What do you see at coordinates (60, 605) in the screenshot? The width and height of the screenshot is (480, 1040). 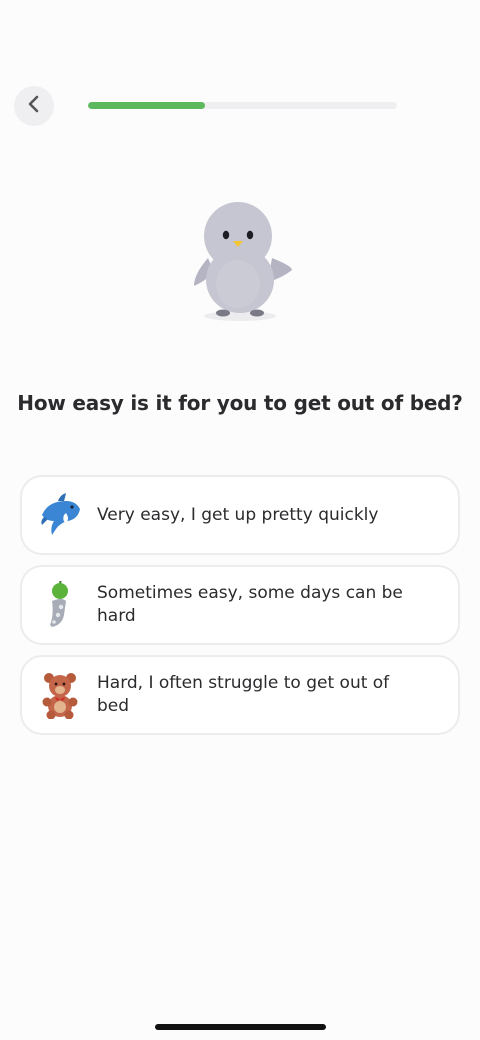 I see `snail-icon` at bounding box center [60, 605].